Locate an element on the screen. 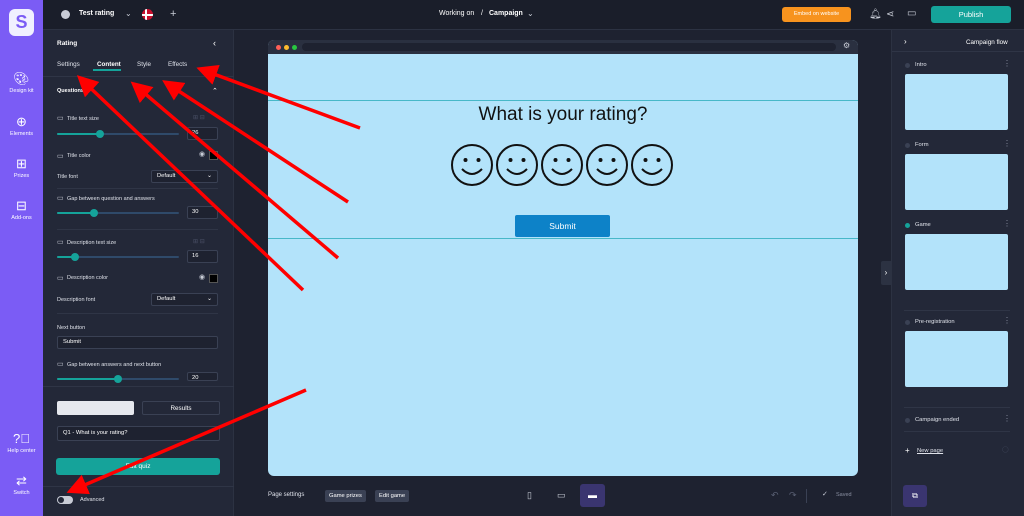 The height and width of the screenshot is (516, 1024). edit-quiz-button: Edit quiz is located at coordinates (138, 466).